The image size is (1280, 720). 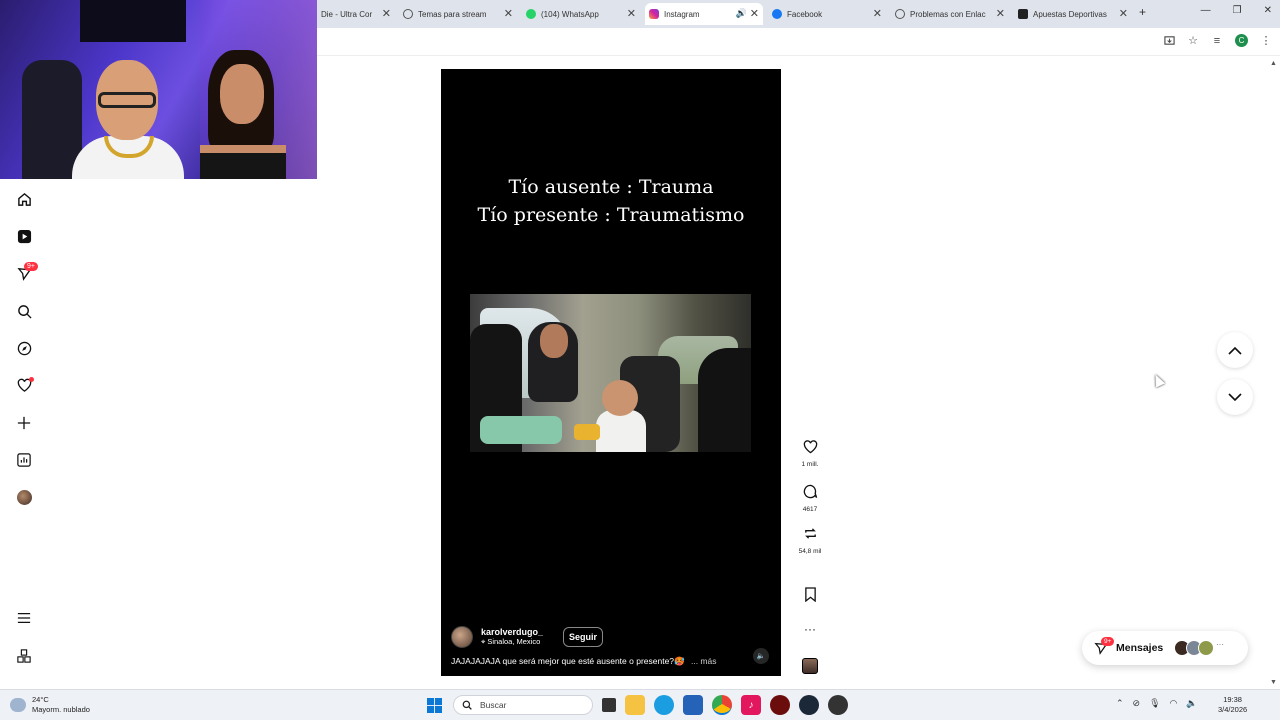 What do you see at coordinates (693, 705) in the screenshot?
I see `store-icon` at bounding box center [693, 705].